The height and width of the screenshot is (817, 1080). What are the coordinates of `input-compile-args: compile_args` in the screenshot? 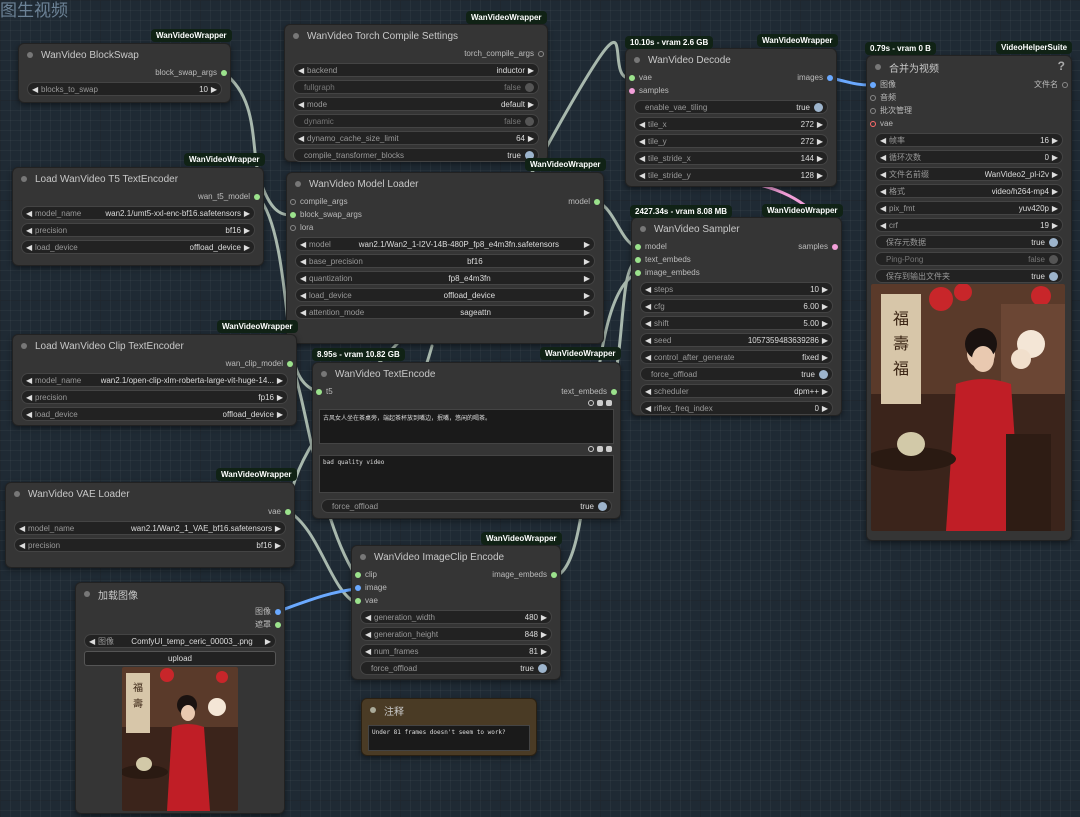 It's located at (445, 201).